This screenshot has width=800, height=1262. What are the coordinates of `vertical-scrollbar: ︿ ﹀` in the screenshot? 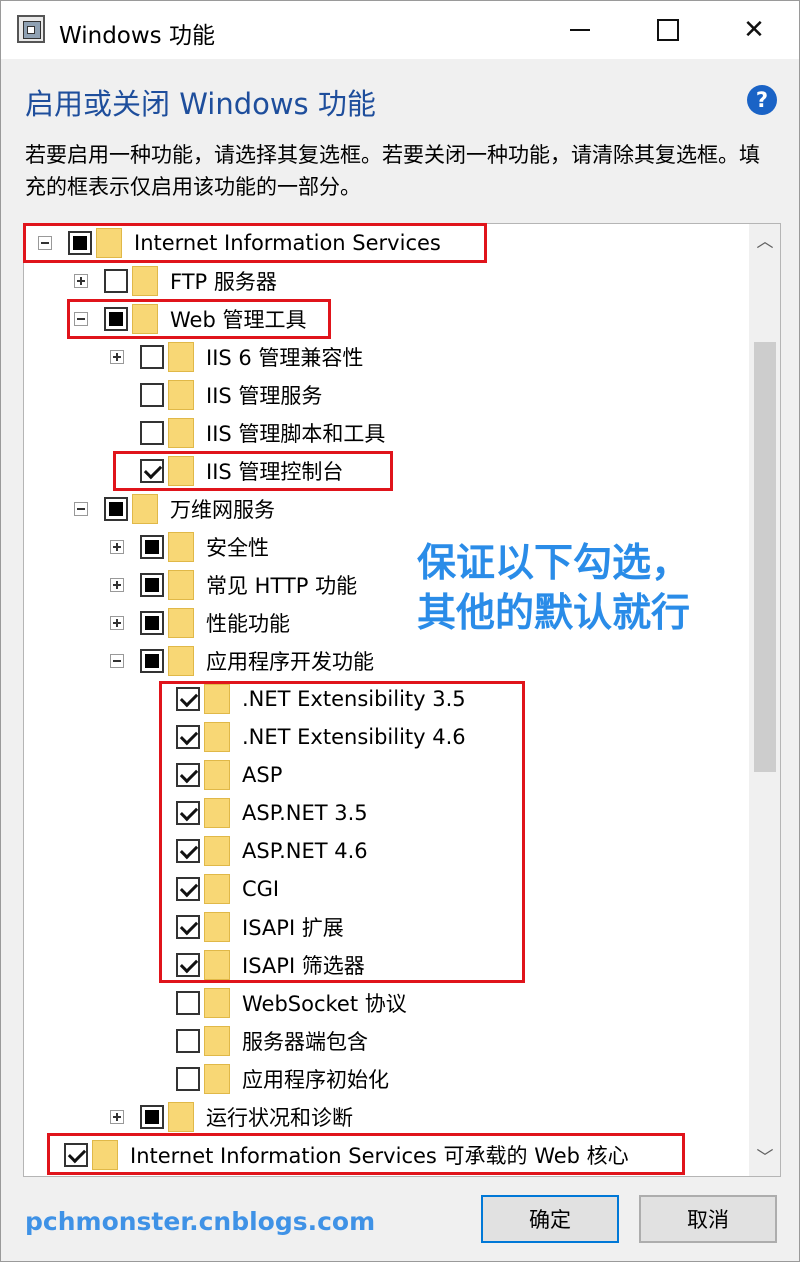 It's located at (764, 700).